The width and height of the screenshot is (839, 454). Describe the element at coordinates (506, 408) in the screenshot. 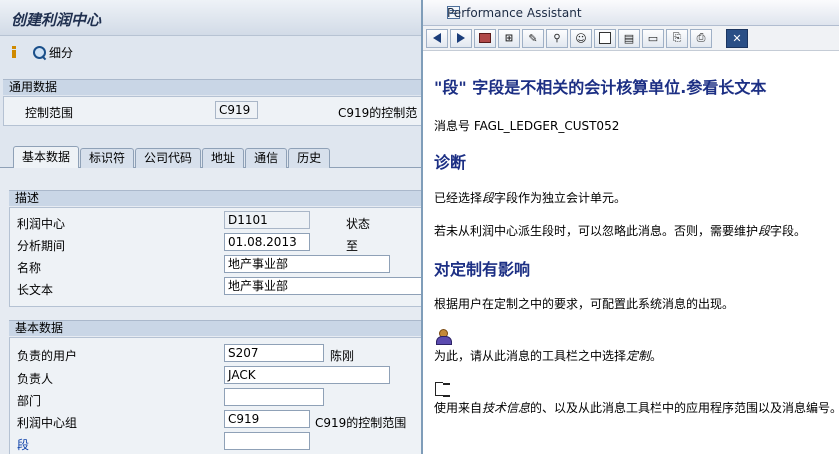

I see `tech-text-em: 技术信息` at that location.